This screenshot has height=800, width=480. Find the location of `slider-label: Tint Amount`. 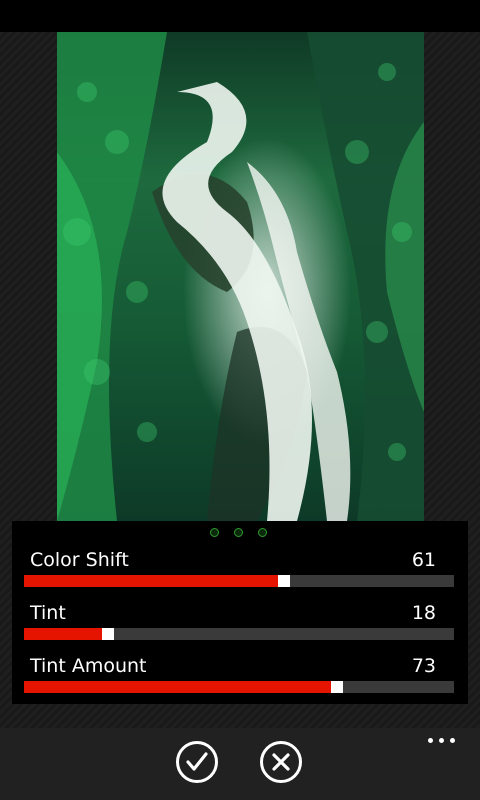

slider-label: Tint Amount is located at coordinates (88, 666).